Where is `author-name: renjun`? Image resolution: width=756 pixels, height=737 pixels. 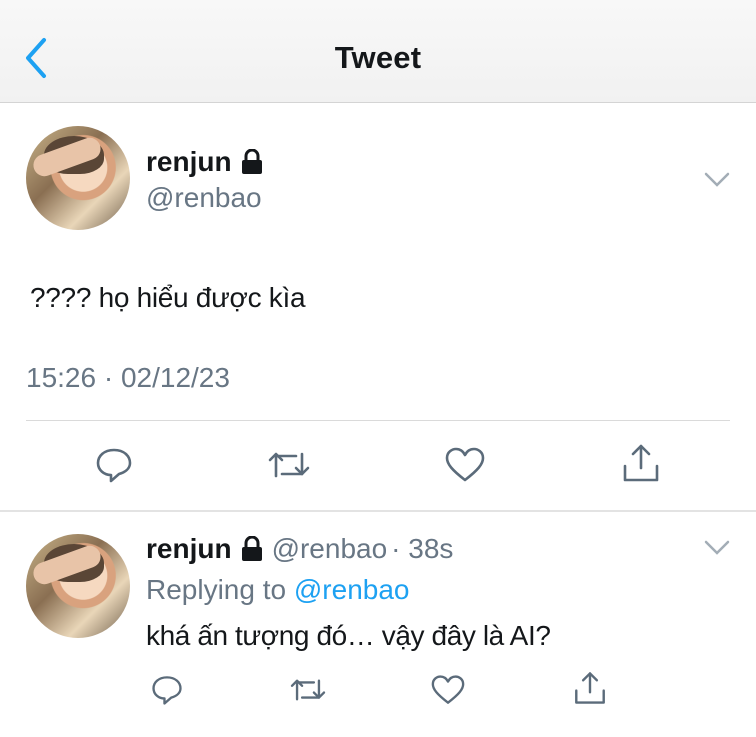
author-name: renjun is located at coordinates (189, 162).